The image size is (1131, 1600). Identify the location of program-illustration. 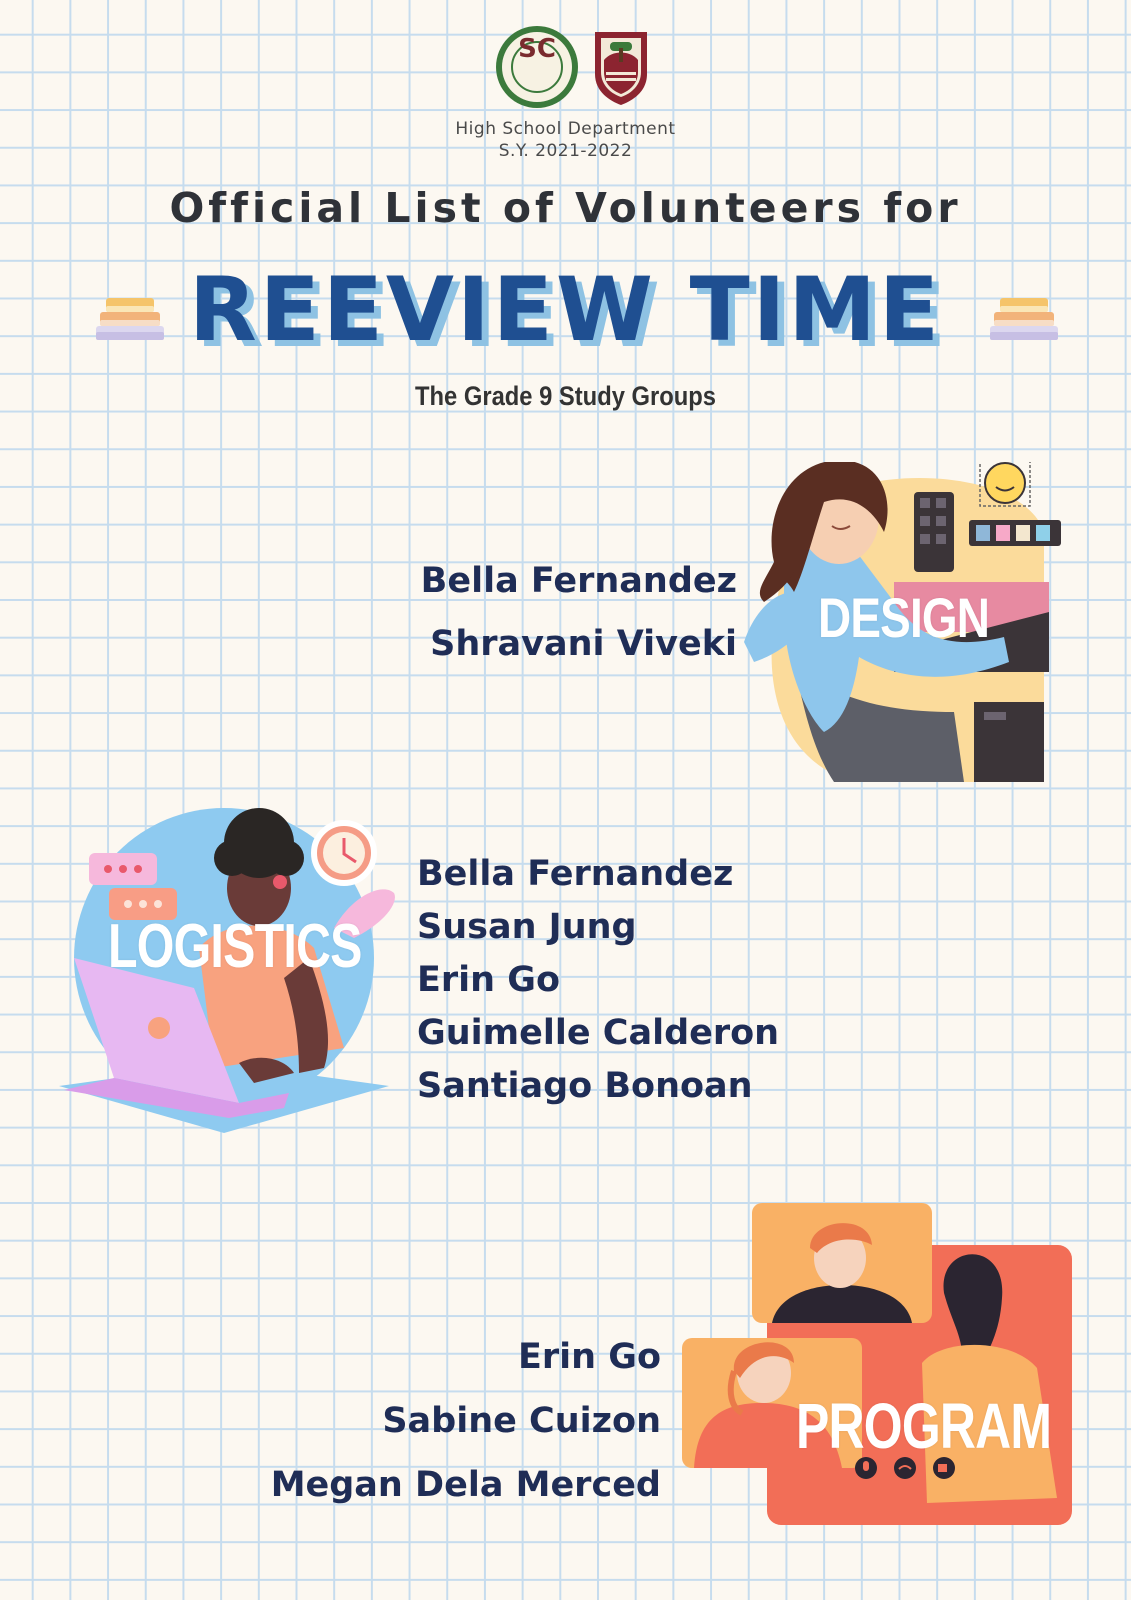
(877, 1364).